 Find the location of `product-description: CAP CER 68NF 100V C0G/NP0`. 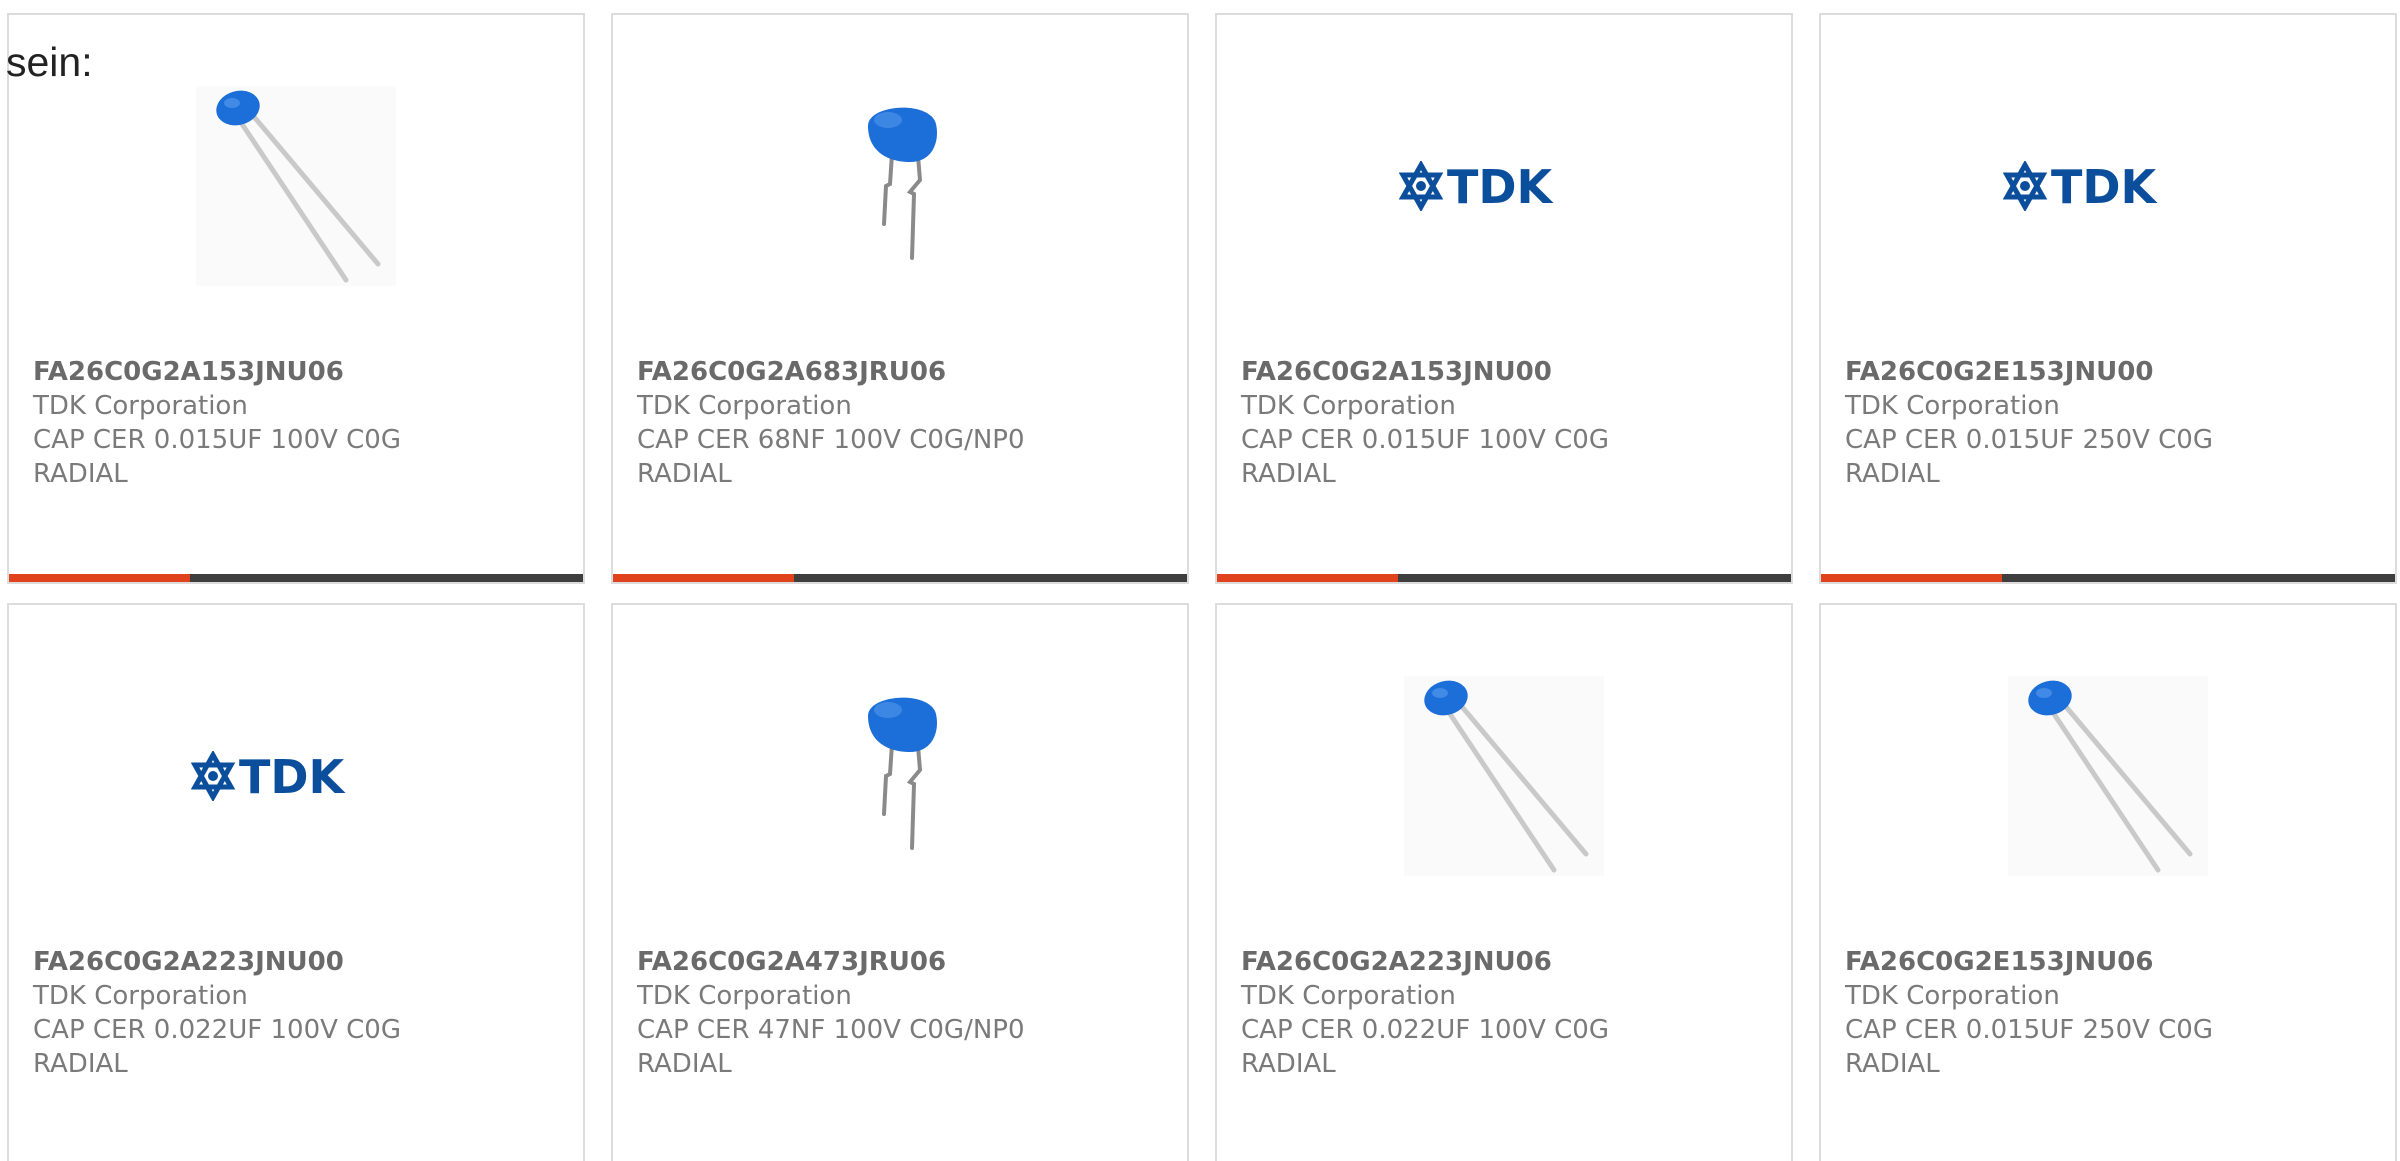

product-description: CAP CER 68NF 100V C0G/NP0 is located at coordinates (831, 440).